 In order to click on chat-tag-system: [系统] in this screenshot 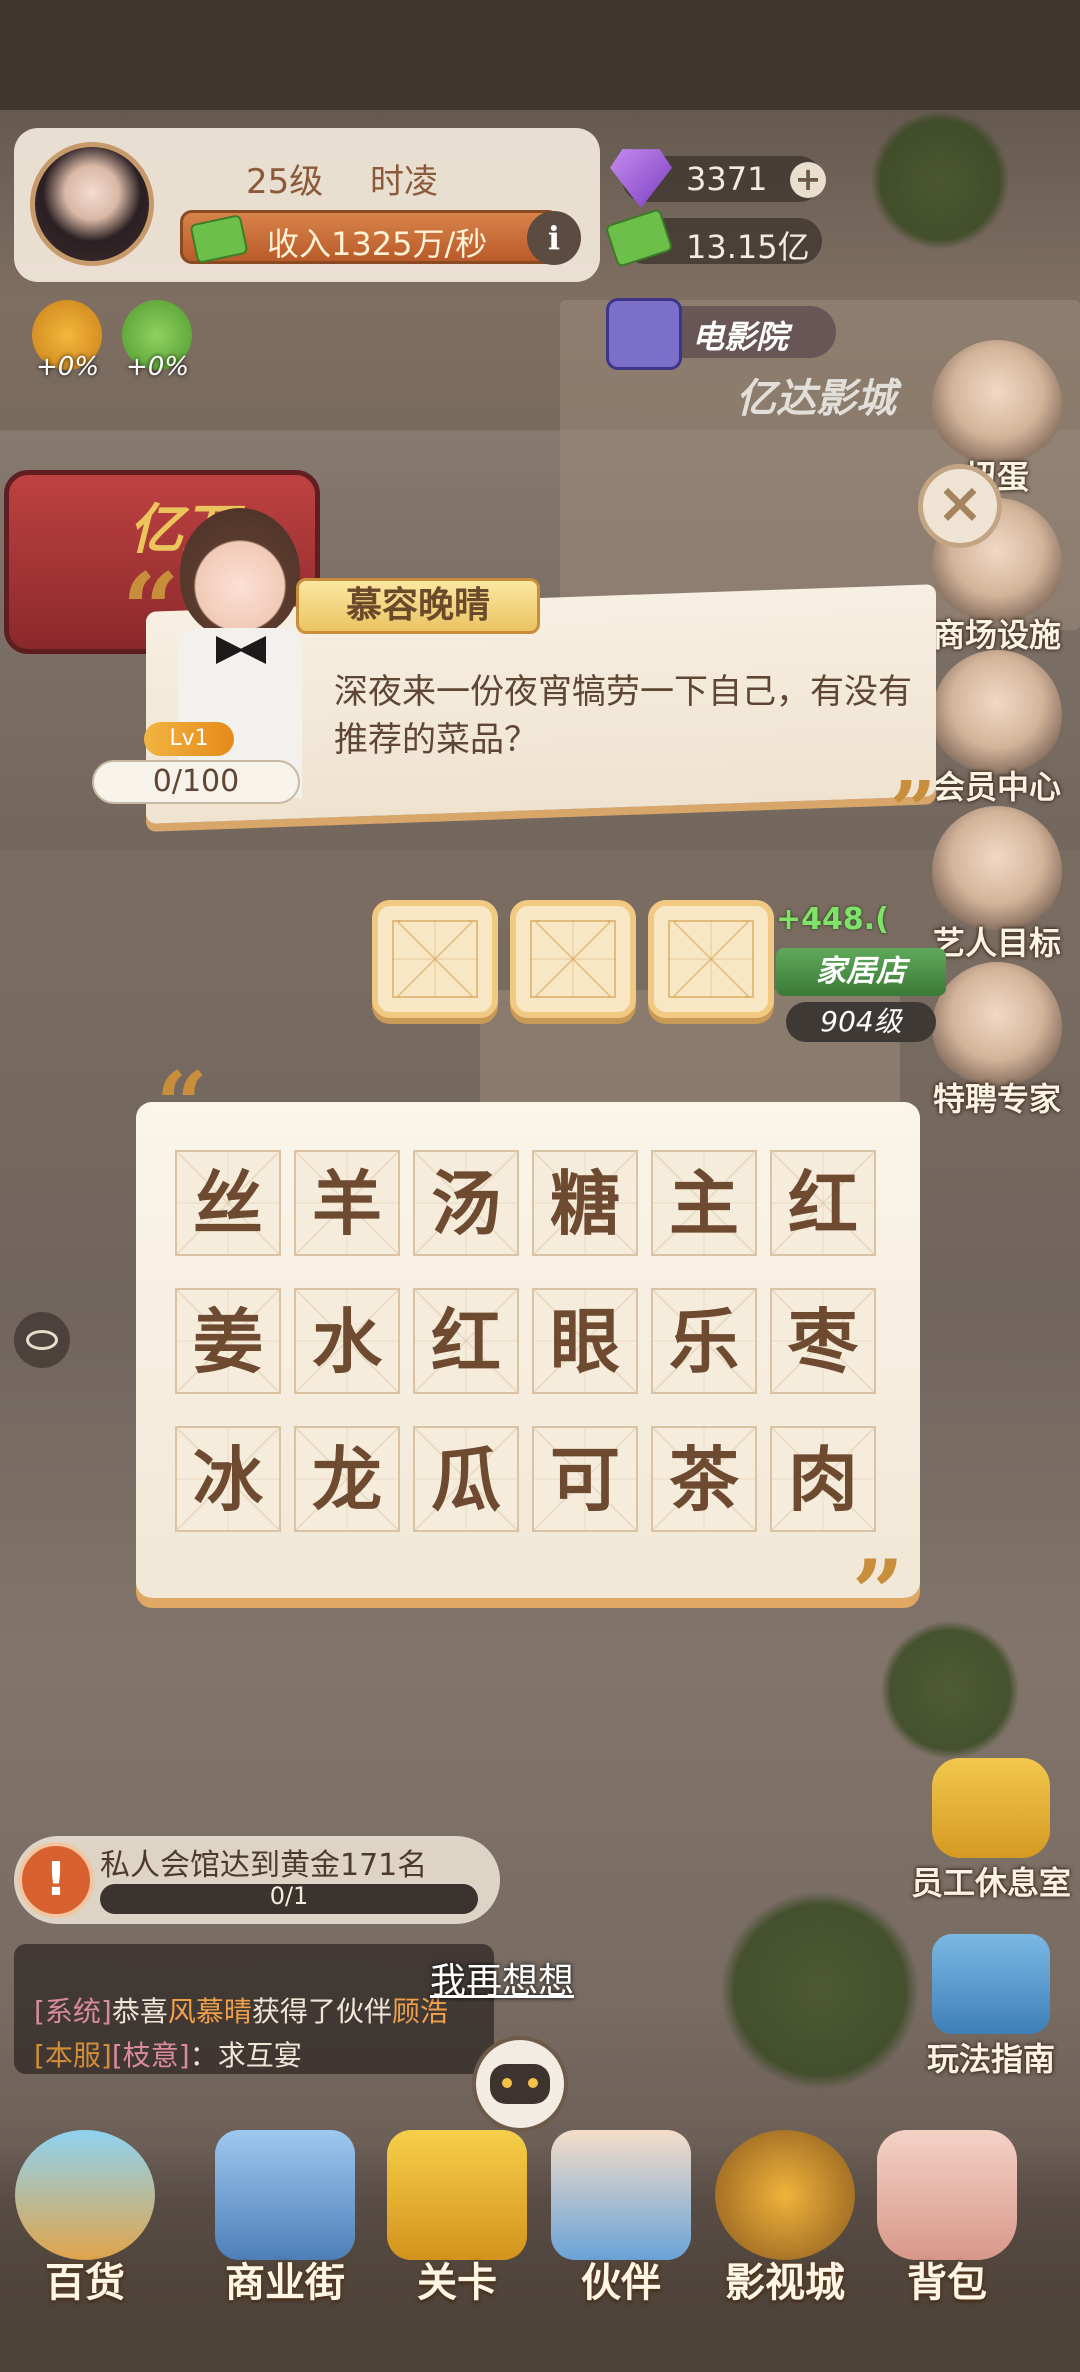, I will do `click(73, 2011)`.